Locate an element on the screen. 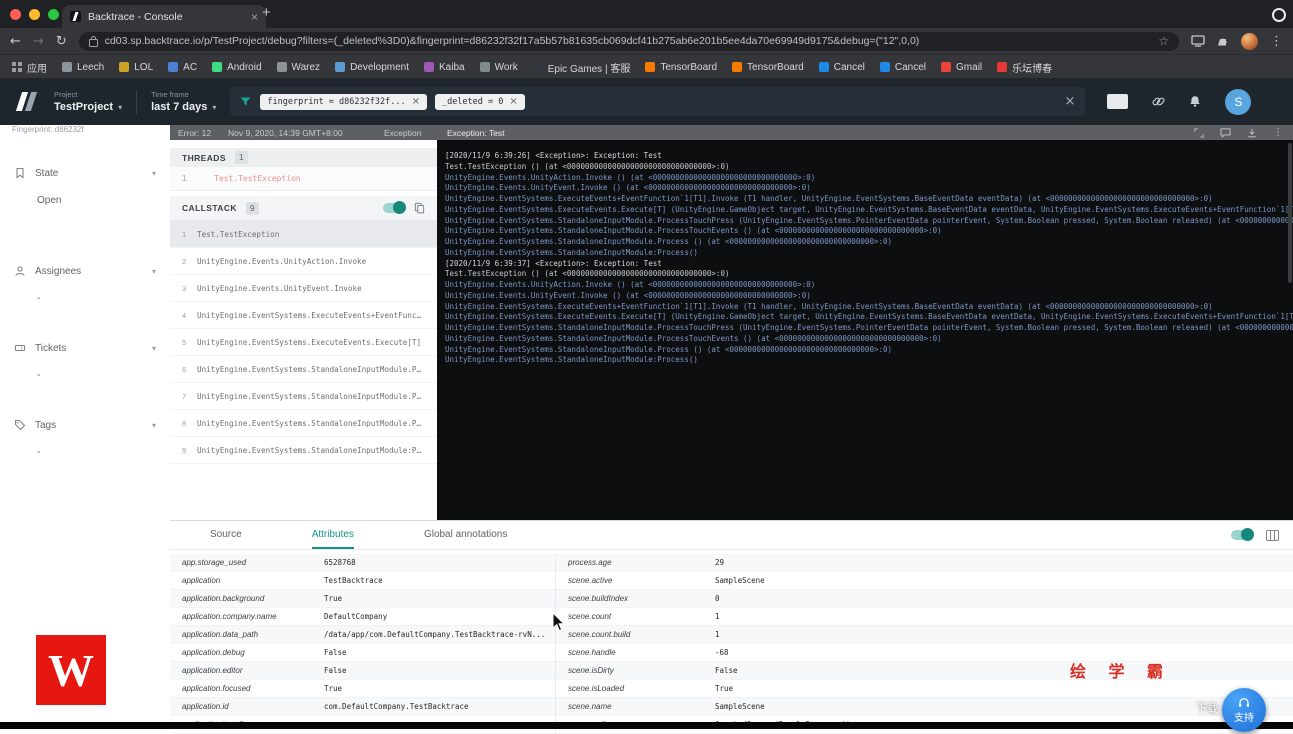 This screenshot has width=1293, height=734. attribute-row: scene.isDirty False is located at coordinates (924, 671).